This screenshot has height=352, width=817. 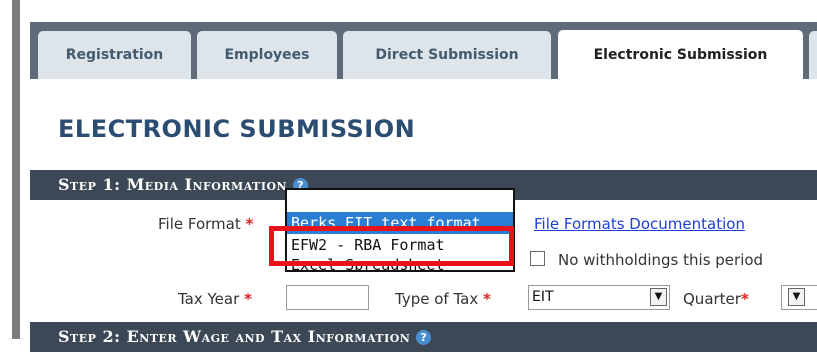 I want to click on tab-electronic-submission: Electronic Submission, so click(x=680, y=55).